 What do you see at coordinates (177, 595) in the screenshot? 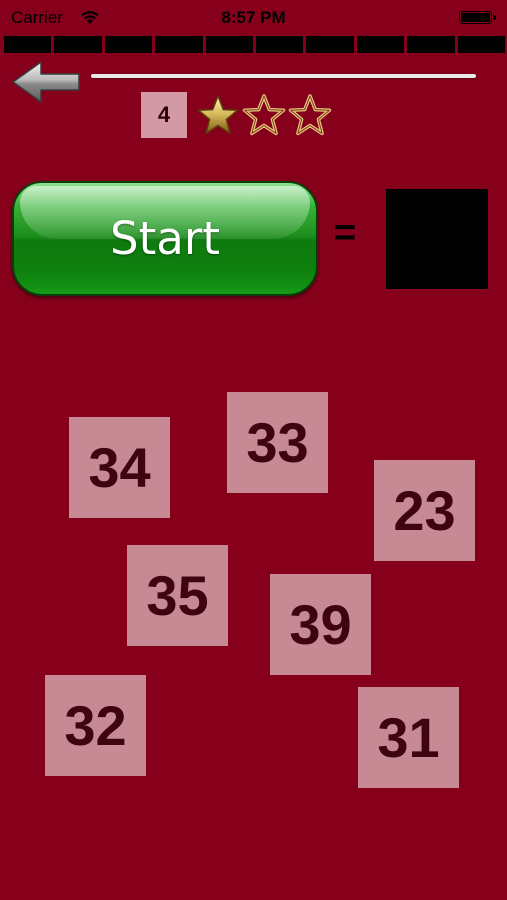
I see `number-tile: 35` at bounding box center [177, 595].